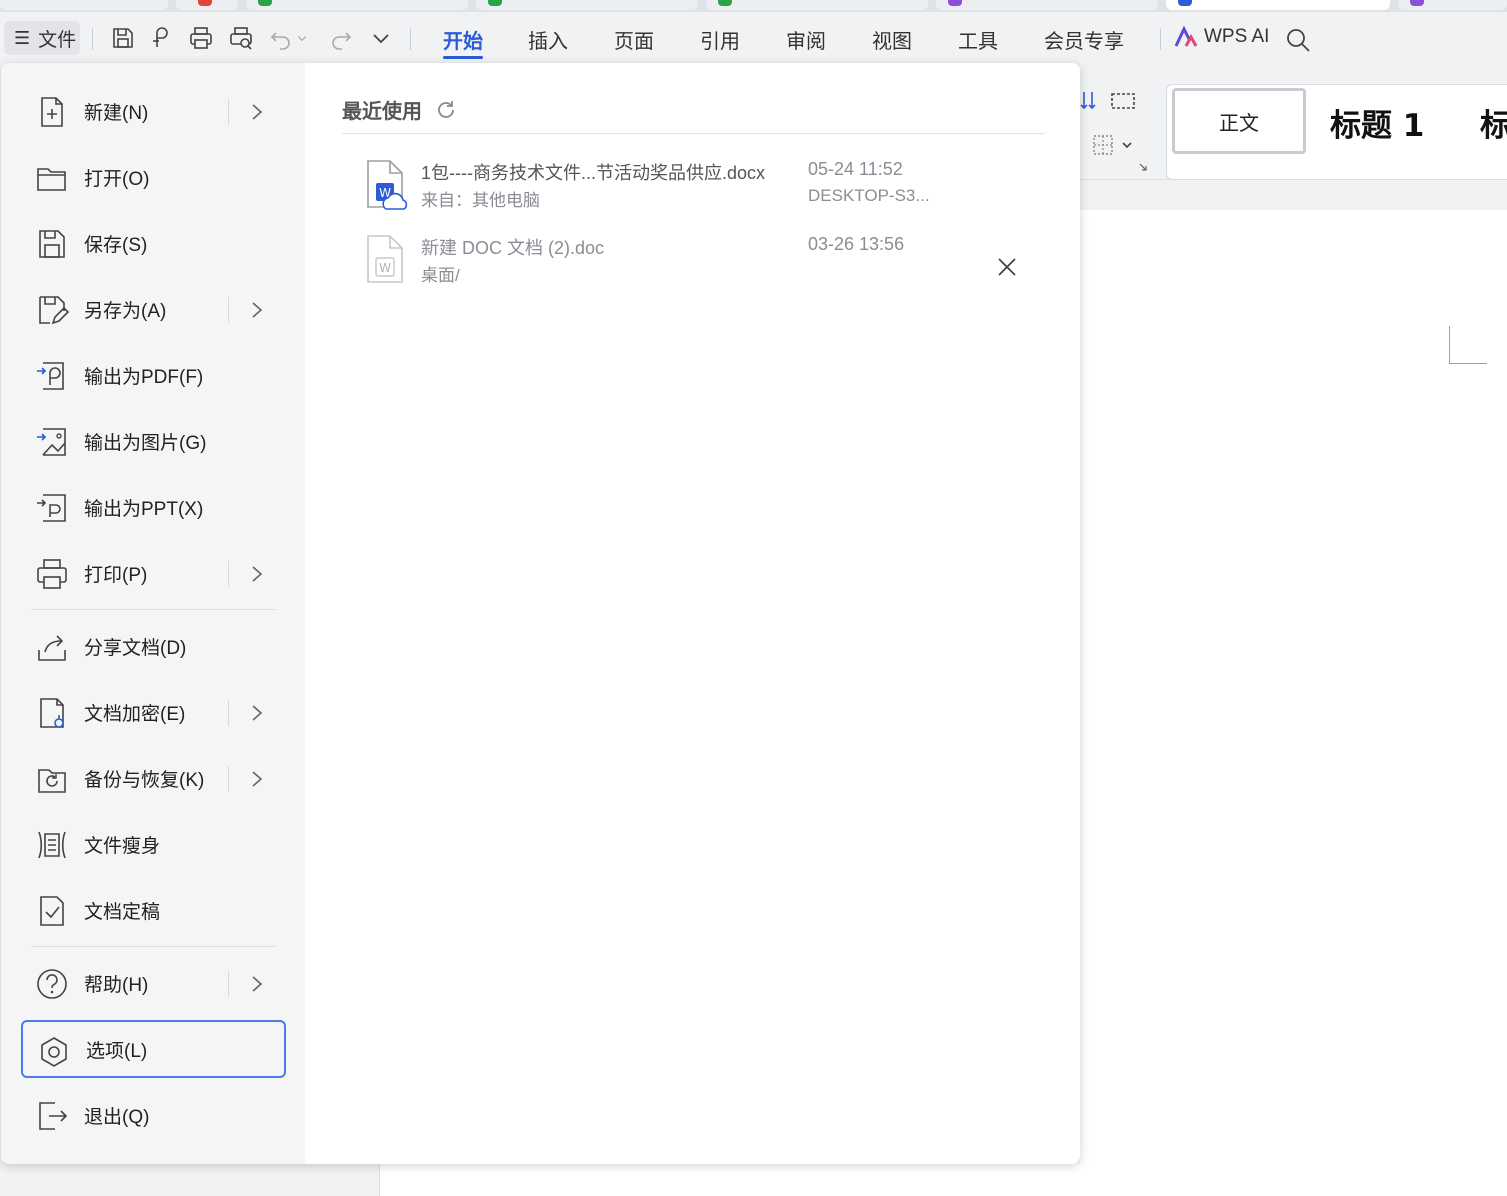 Image resolution: width=1507 pixels, height=1196 pixels. What do you see at coordinates (52, 911) in the screenshot?
I see `finalize-icon` at bounding box center [52, 911].